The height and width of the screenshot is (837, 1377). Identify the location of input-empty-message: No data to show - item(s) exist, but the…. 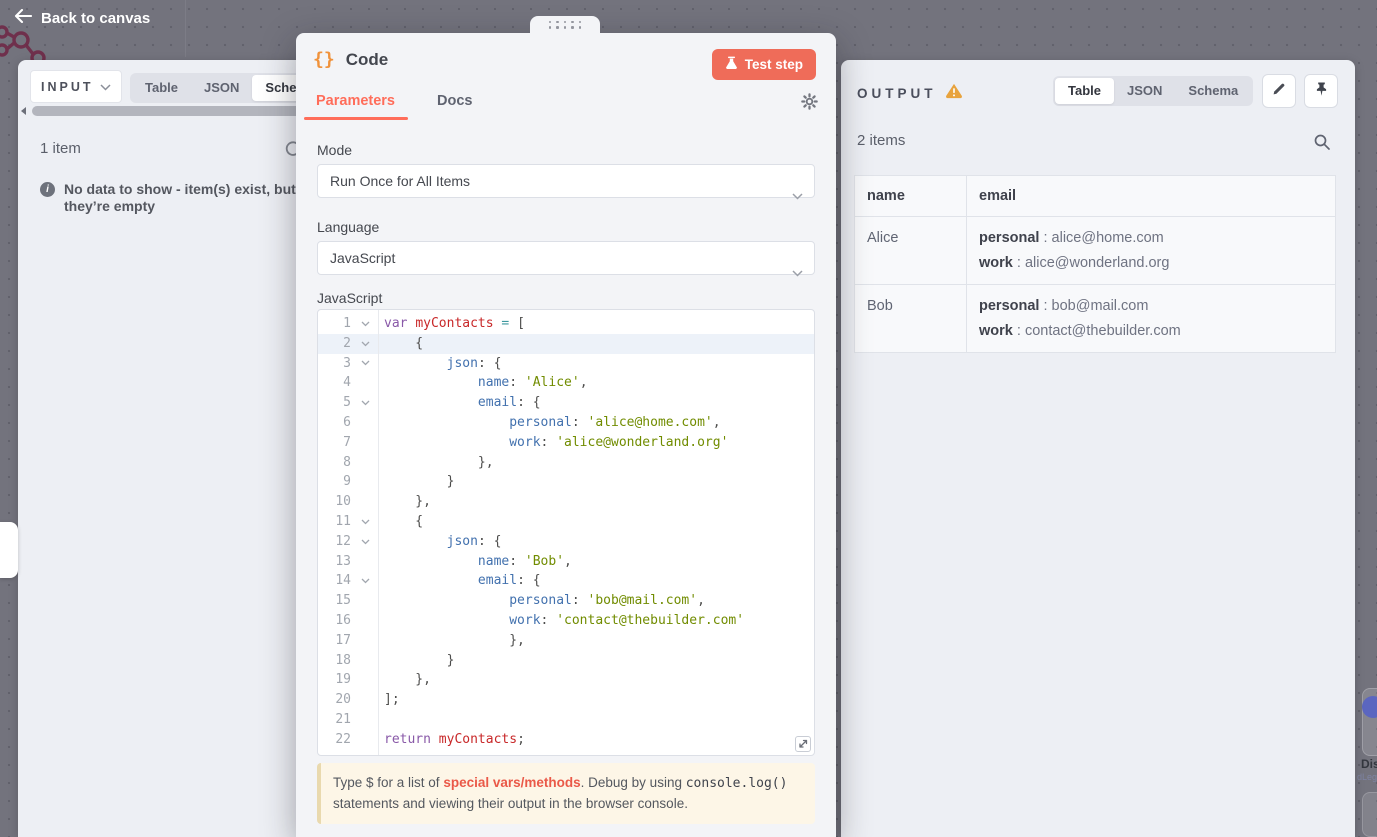
(180, 198).